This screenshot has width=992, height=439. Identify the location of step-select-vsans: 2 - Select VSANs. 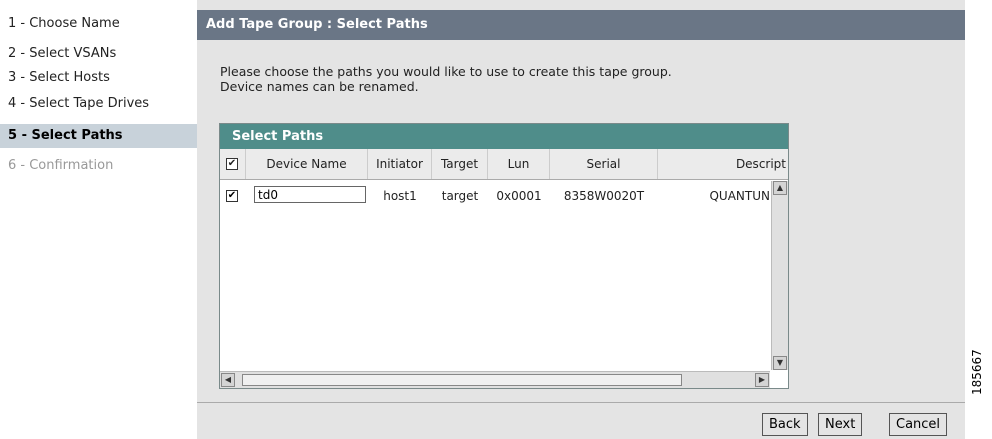
(58, 54).